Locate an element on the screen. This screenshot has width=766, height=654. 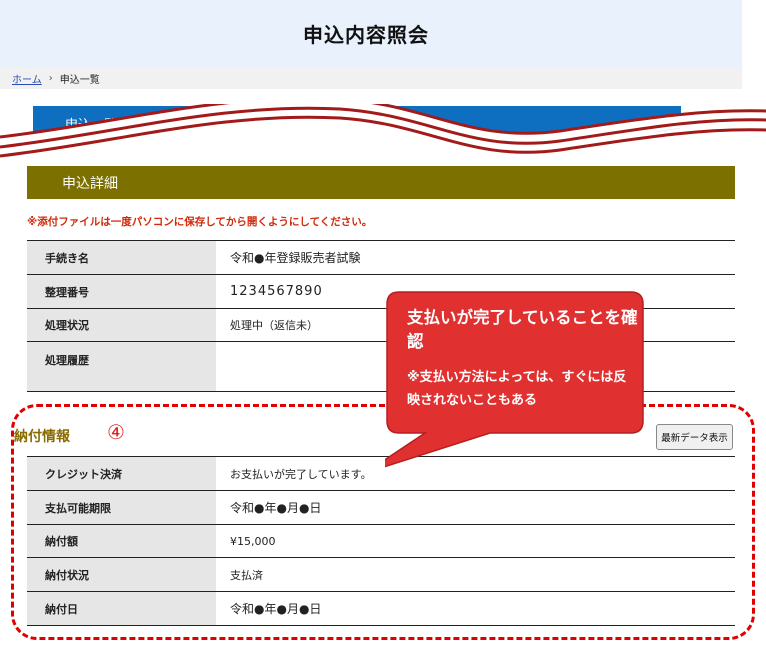
breadcrumb-home-link: ホーム is located at coordinates (27, 78).